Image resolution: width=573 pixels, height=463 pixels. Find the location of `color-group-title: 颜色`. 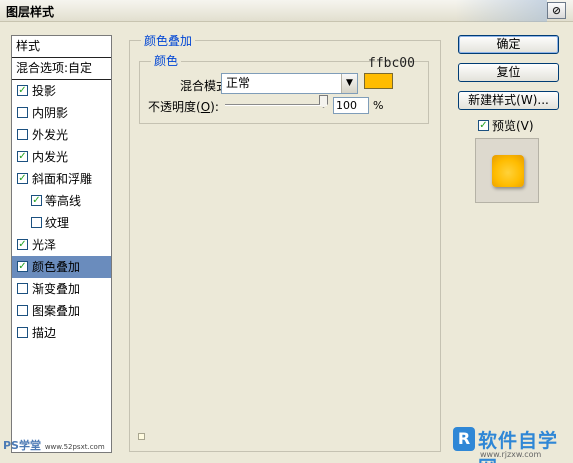

color-group-title: 颜色 is located at coordinates (166, 60).